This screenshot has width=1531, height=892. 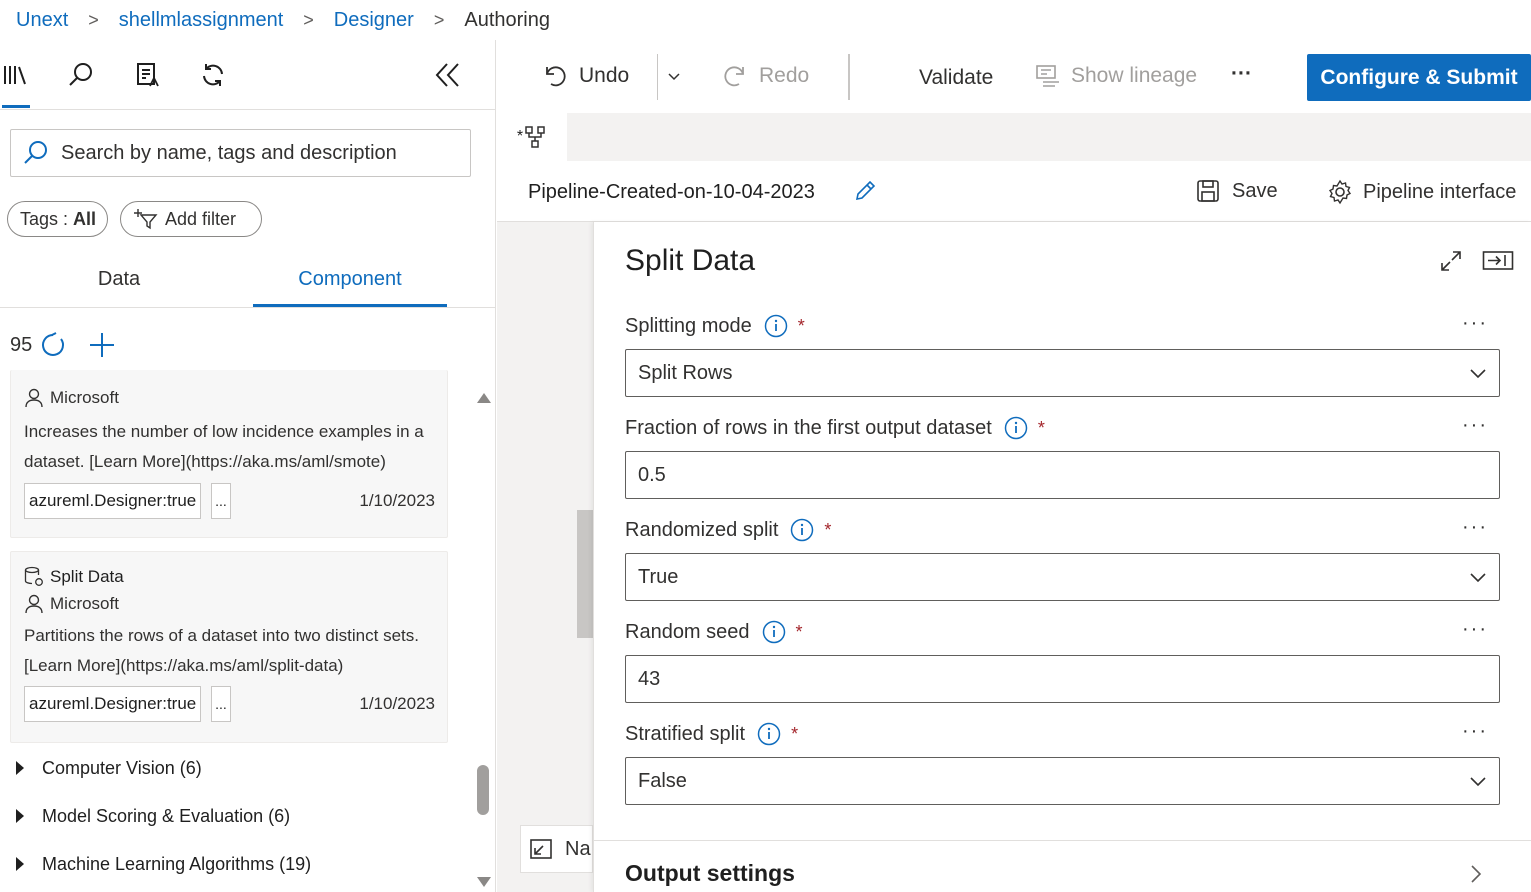 What do you see at coordinates (484, 398) in the screenshot?
I see `scroll-up-arrow-icon` at bounding box center [484, 398].